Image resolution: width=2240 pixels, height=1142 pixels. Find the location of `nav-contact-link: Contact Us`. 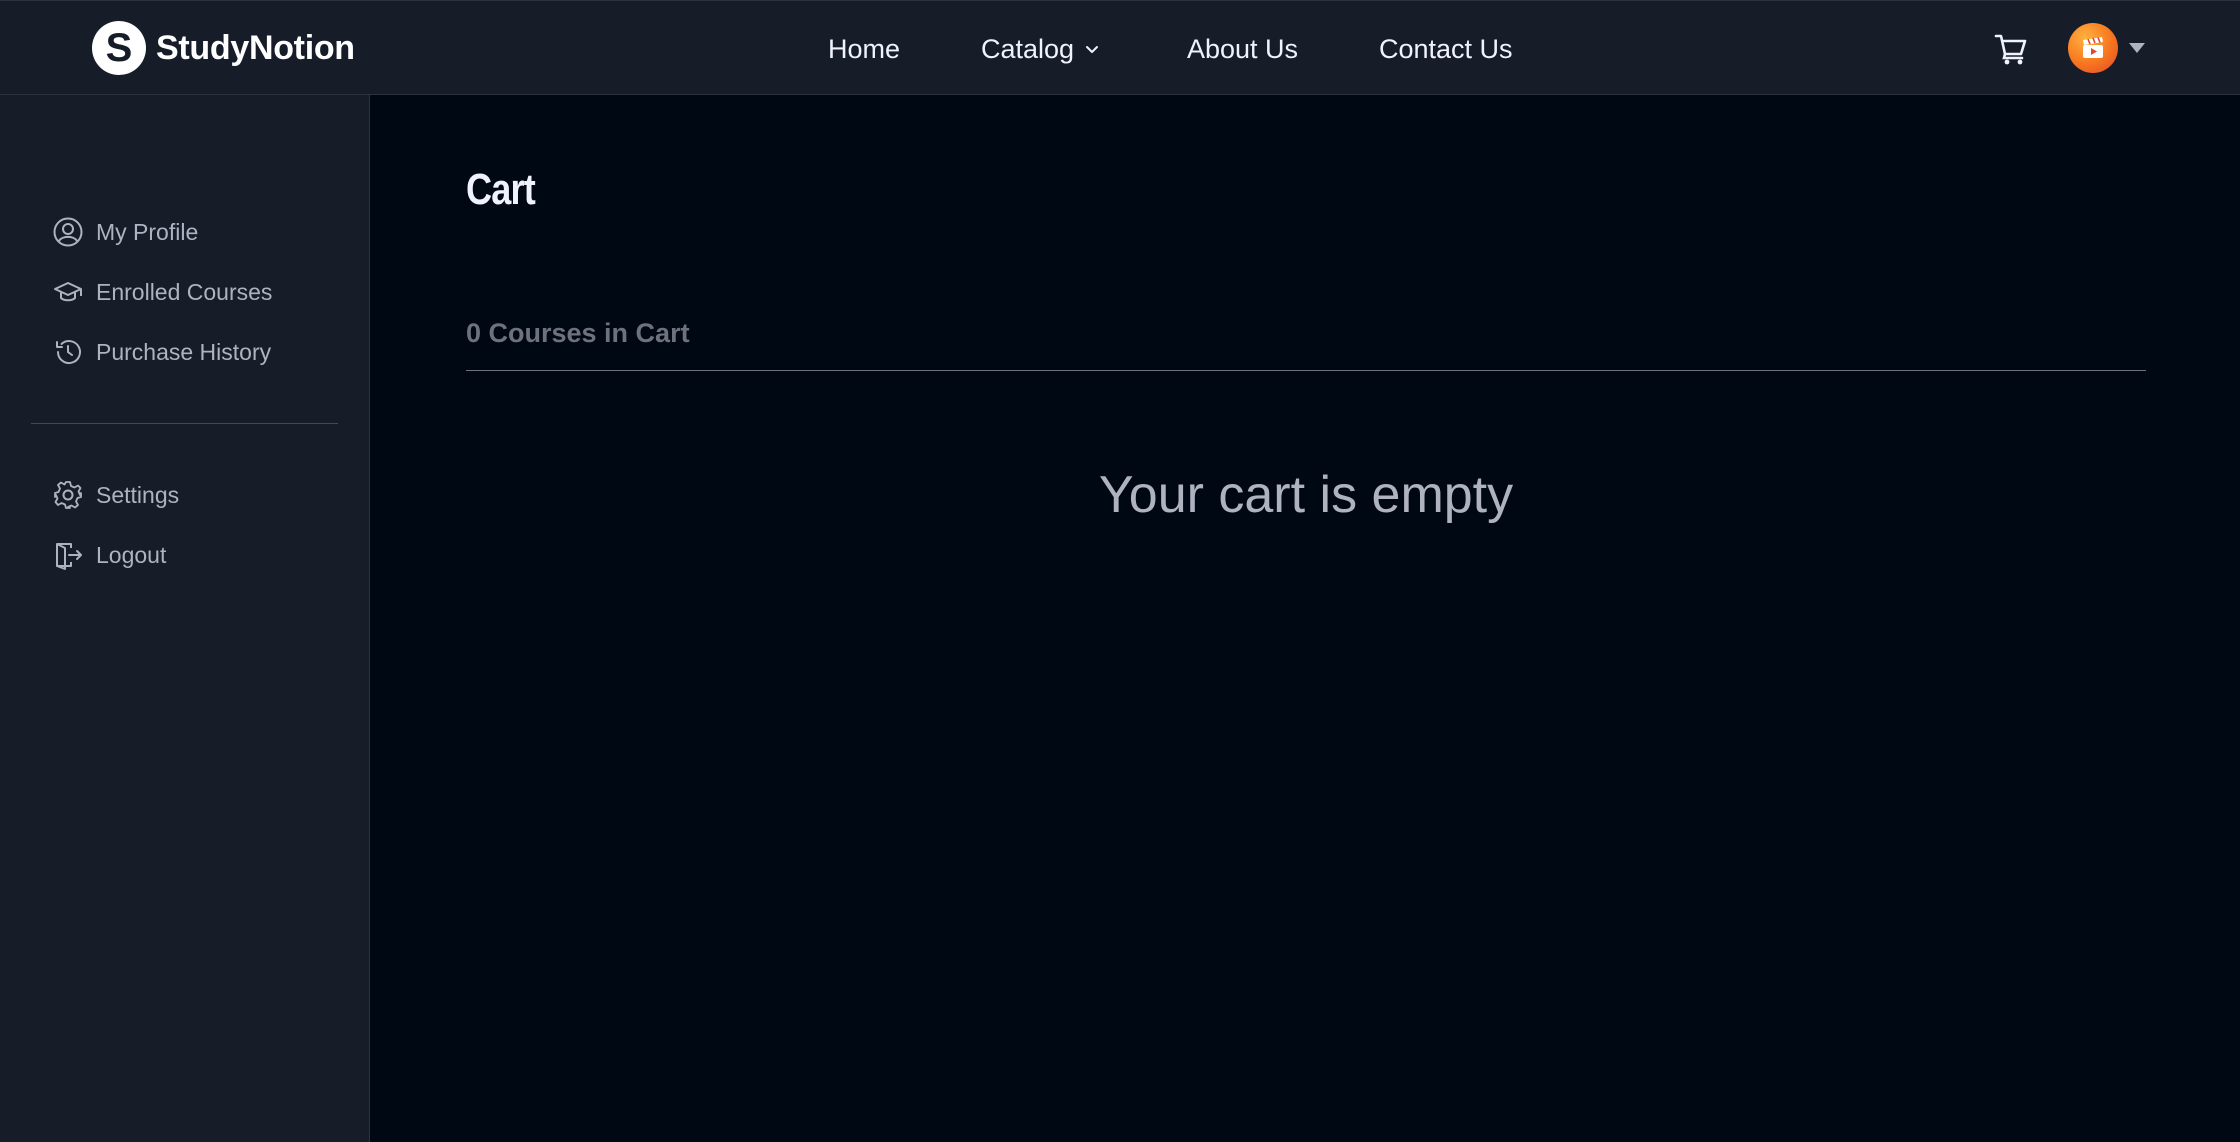

nav-contact-link: Contact Us is located at coordinates (1446, 49).